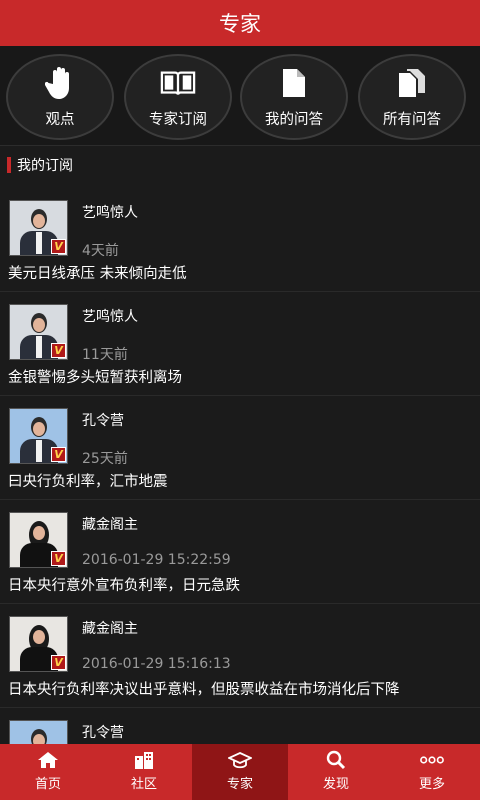 Image resolution: width=480 pixels, height=800 pixels. Describe the element at coordinates (240, 165) in the screenshot. I see `section-header: 我的订阅` at that location.